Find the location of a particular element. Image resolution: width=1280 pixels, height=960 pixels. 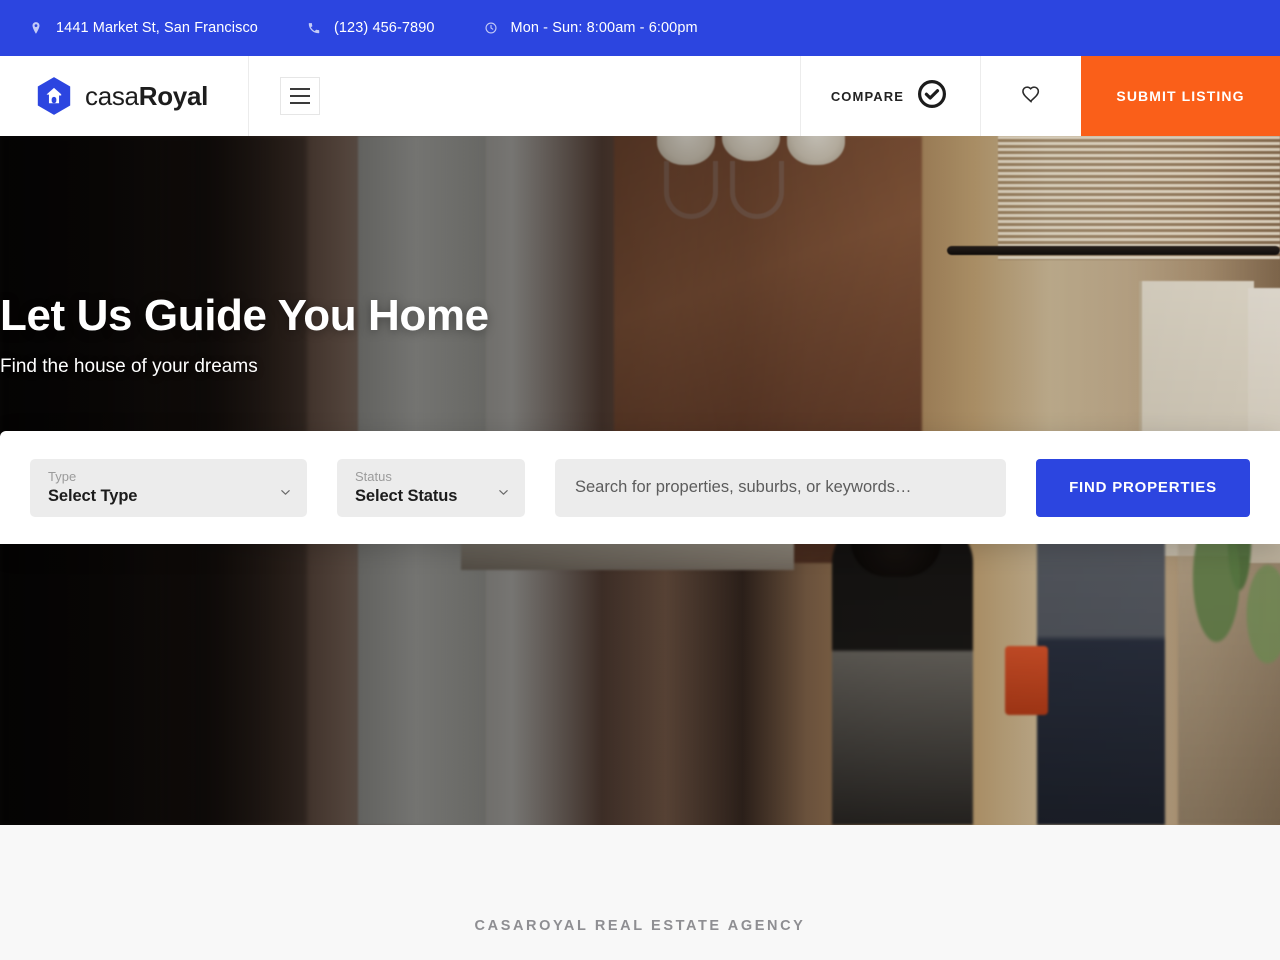

hamburger-icon is located at coordinates (300, 96).